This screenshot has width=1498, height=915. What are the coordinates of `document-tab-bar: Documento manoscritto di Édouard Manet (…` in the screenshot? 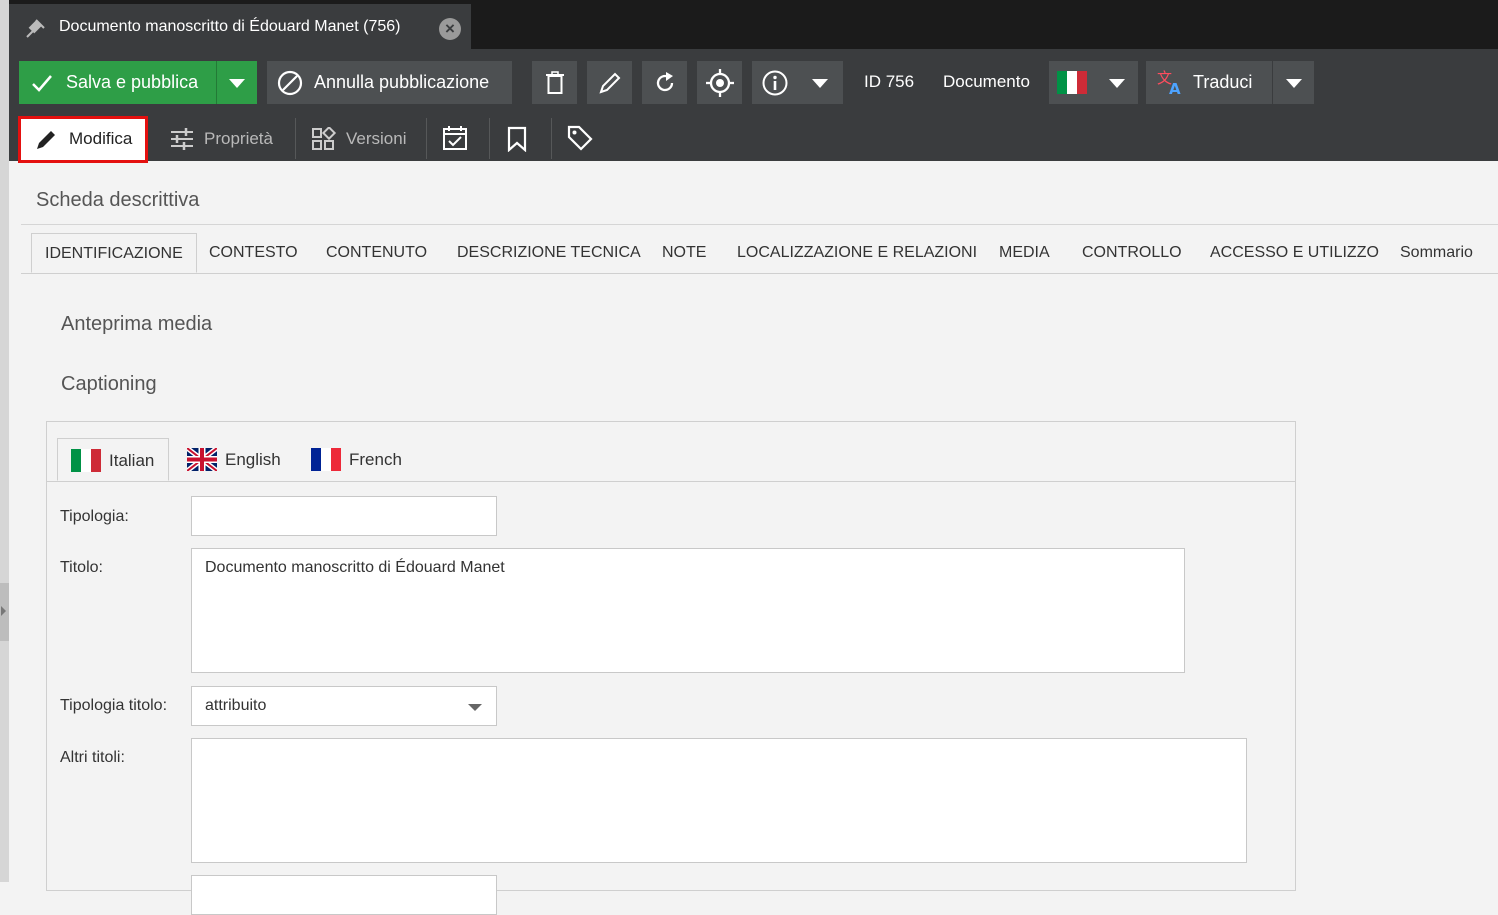 It's located at (753, 24).